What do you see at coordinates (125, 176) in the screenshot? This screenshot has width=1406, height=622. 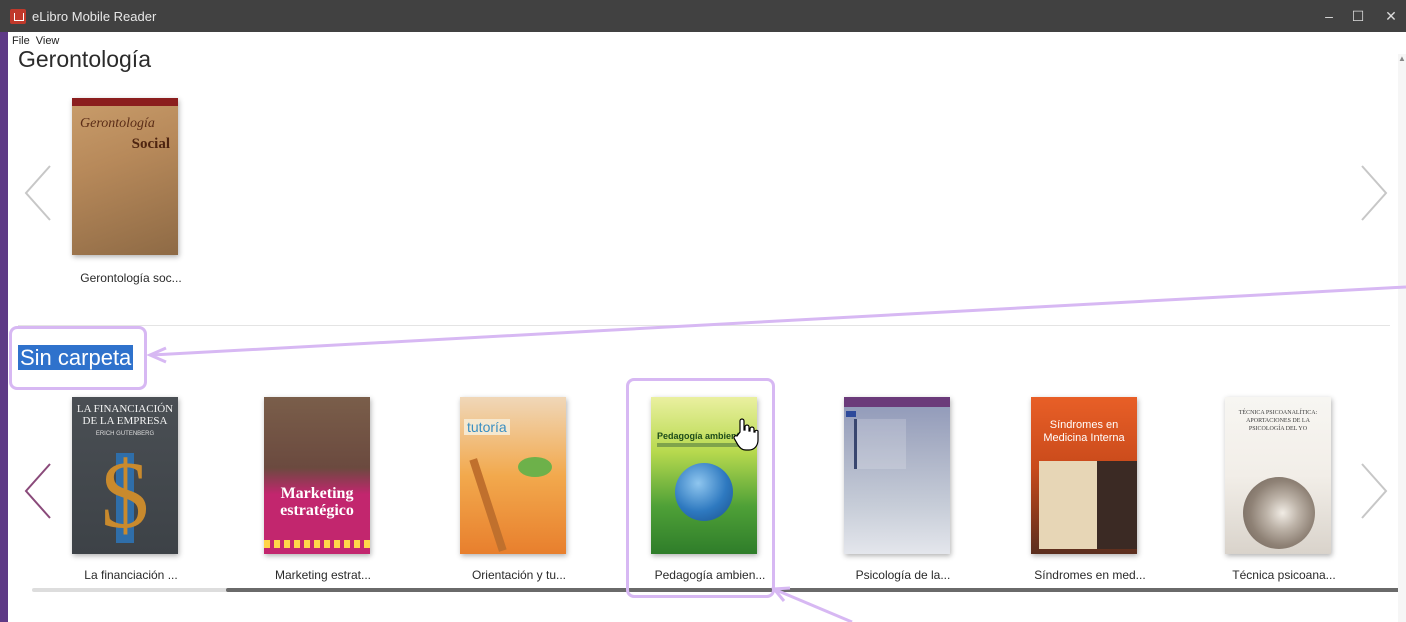 I see `book-cover: Gerontología Social` at bounding box center [125, 176].